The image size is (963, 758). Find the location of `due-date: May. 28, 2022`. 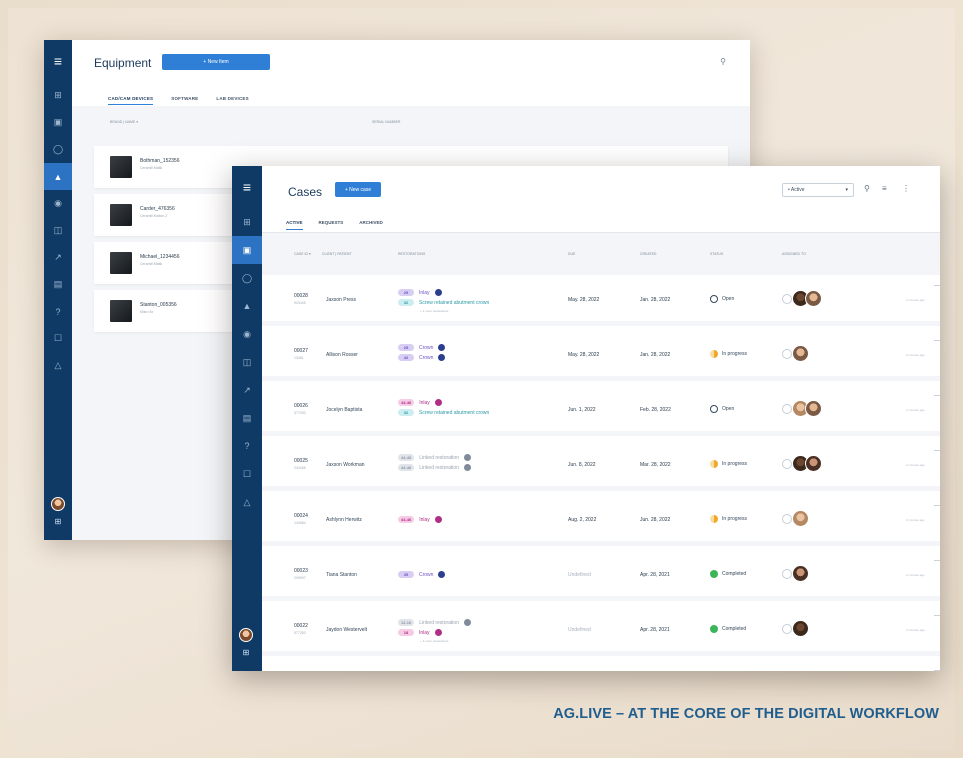

due-date: May. 28, 2022 is located at coordinates (584, 300).